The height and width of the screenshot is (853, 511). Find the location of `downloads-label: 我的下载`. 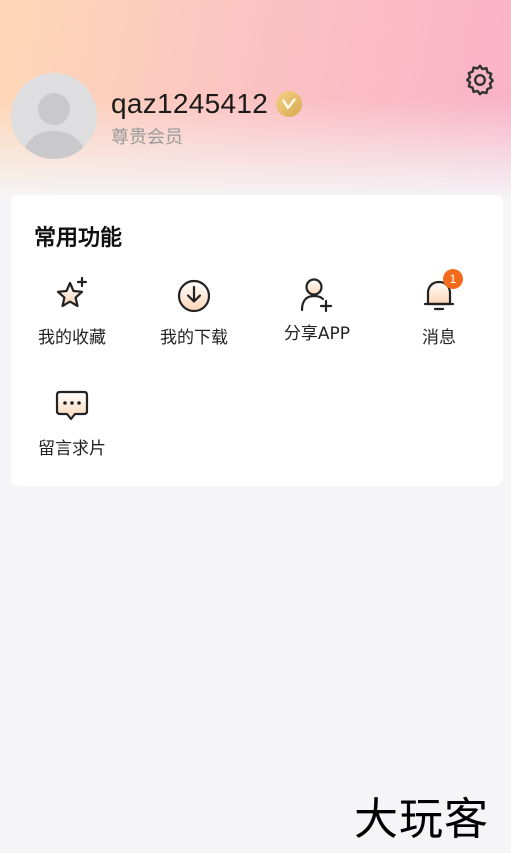

downloads-label: 我的下载 is located at coordinates (194, 338).